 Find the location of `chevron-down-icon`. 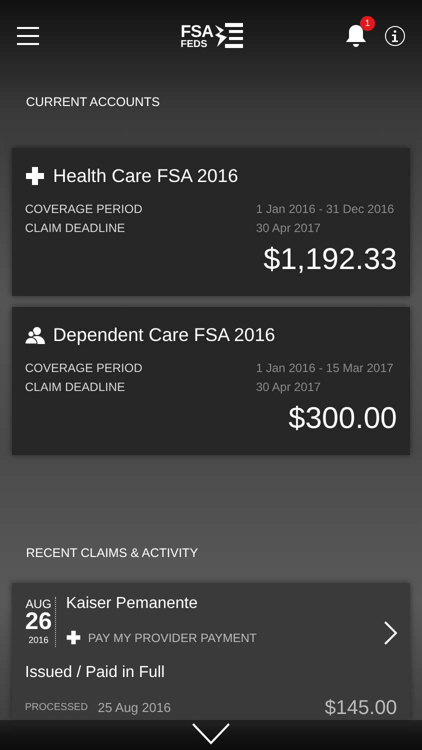

chevron-down-icon is located at coordinates (211, 734).